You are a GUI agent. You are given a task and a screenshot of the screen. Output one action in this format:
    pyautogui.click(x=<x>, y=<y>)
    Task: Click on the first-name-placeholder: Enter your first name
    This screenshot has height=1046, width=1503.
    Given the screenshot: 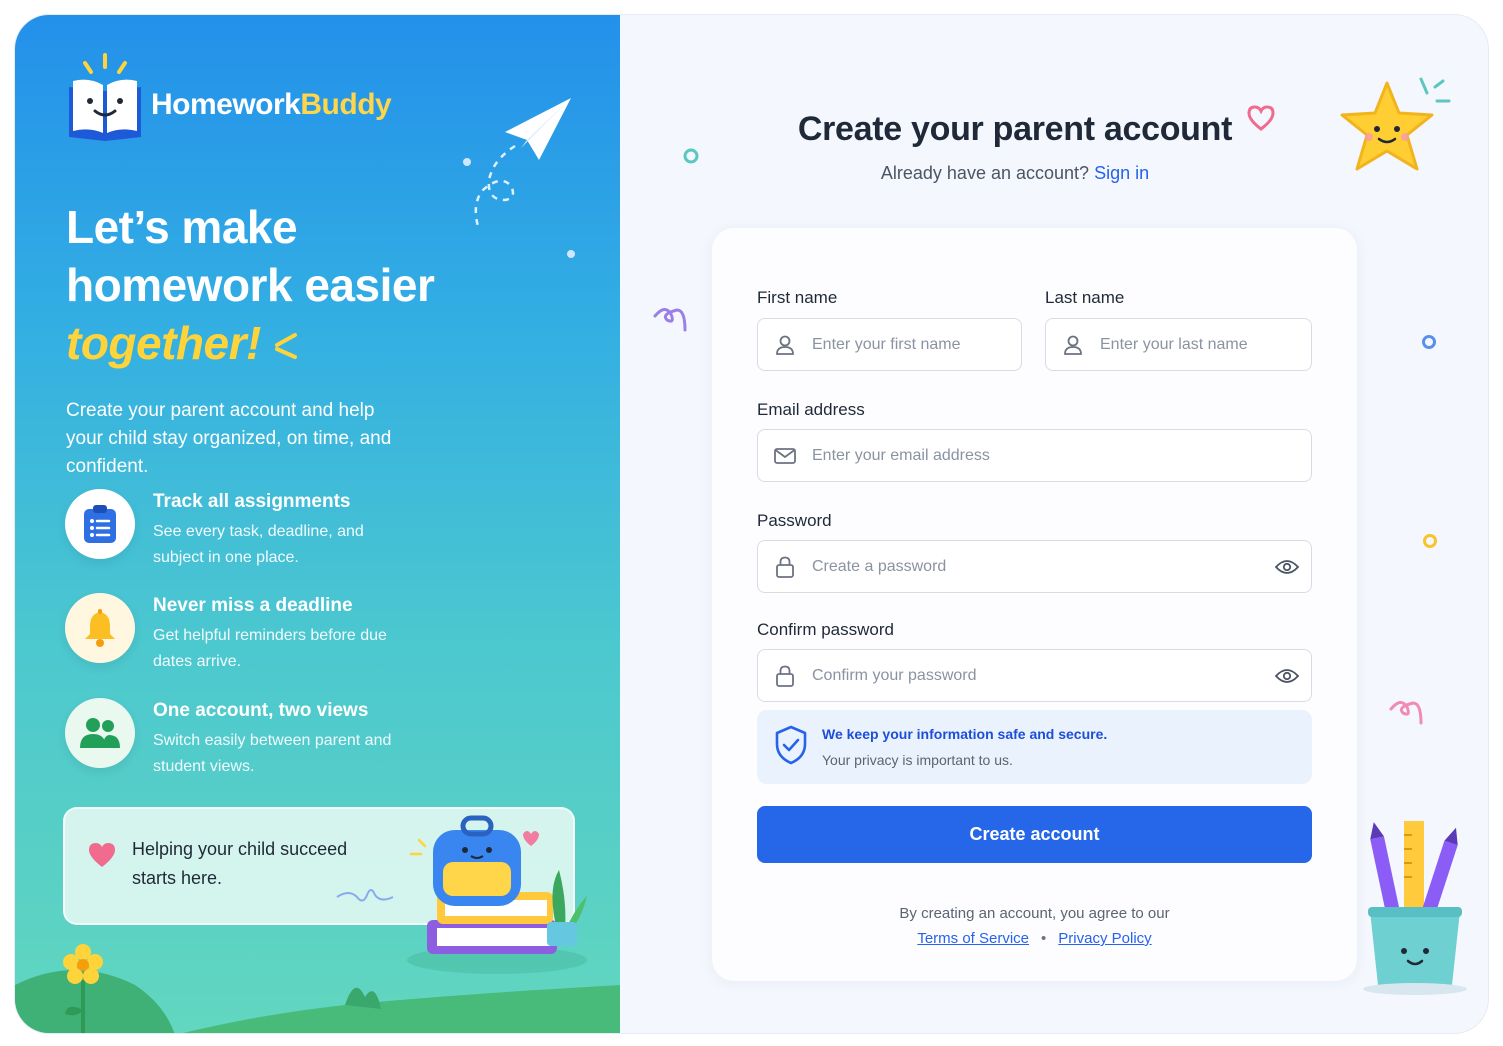 What is the action you would take?
    pyautogui.click(x=886, y=344)
    